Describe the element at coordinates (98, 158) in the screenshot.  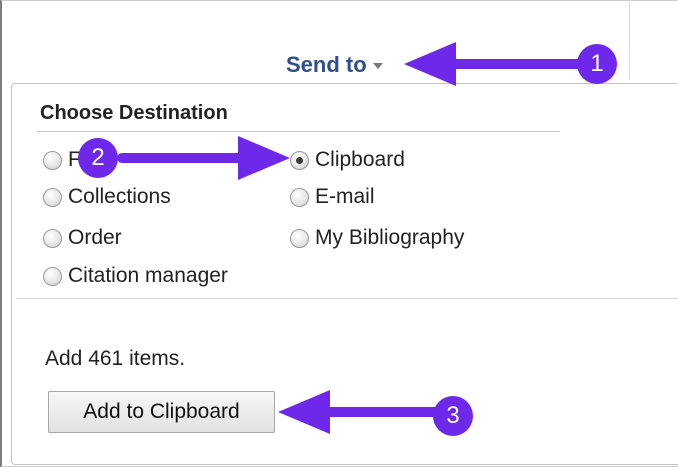
I see `step-2-badge: 2` at that location.